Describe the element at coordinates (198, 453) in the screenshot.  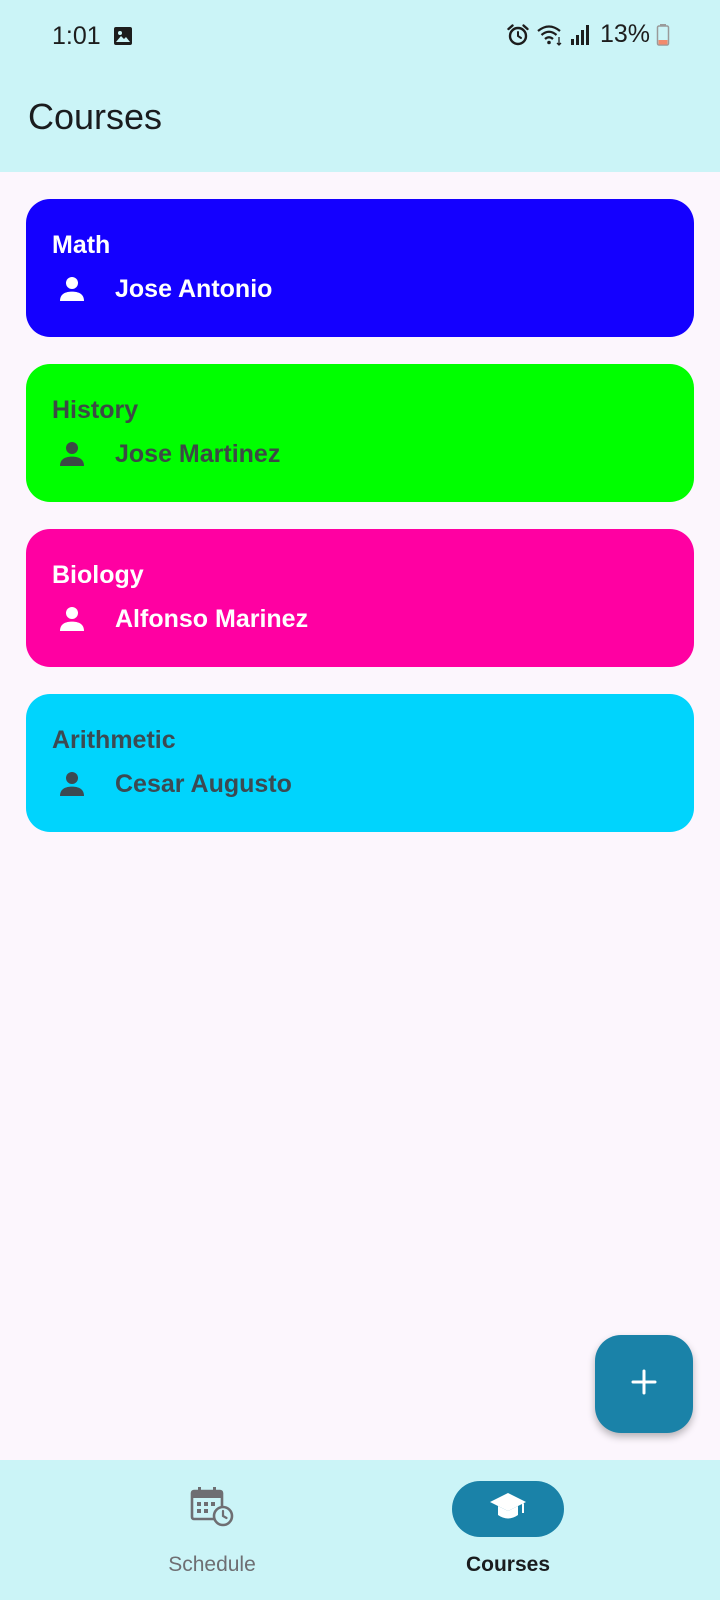
I see `teacher-name: Jose Martinez` at that location.